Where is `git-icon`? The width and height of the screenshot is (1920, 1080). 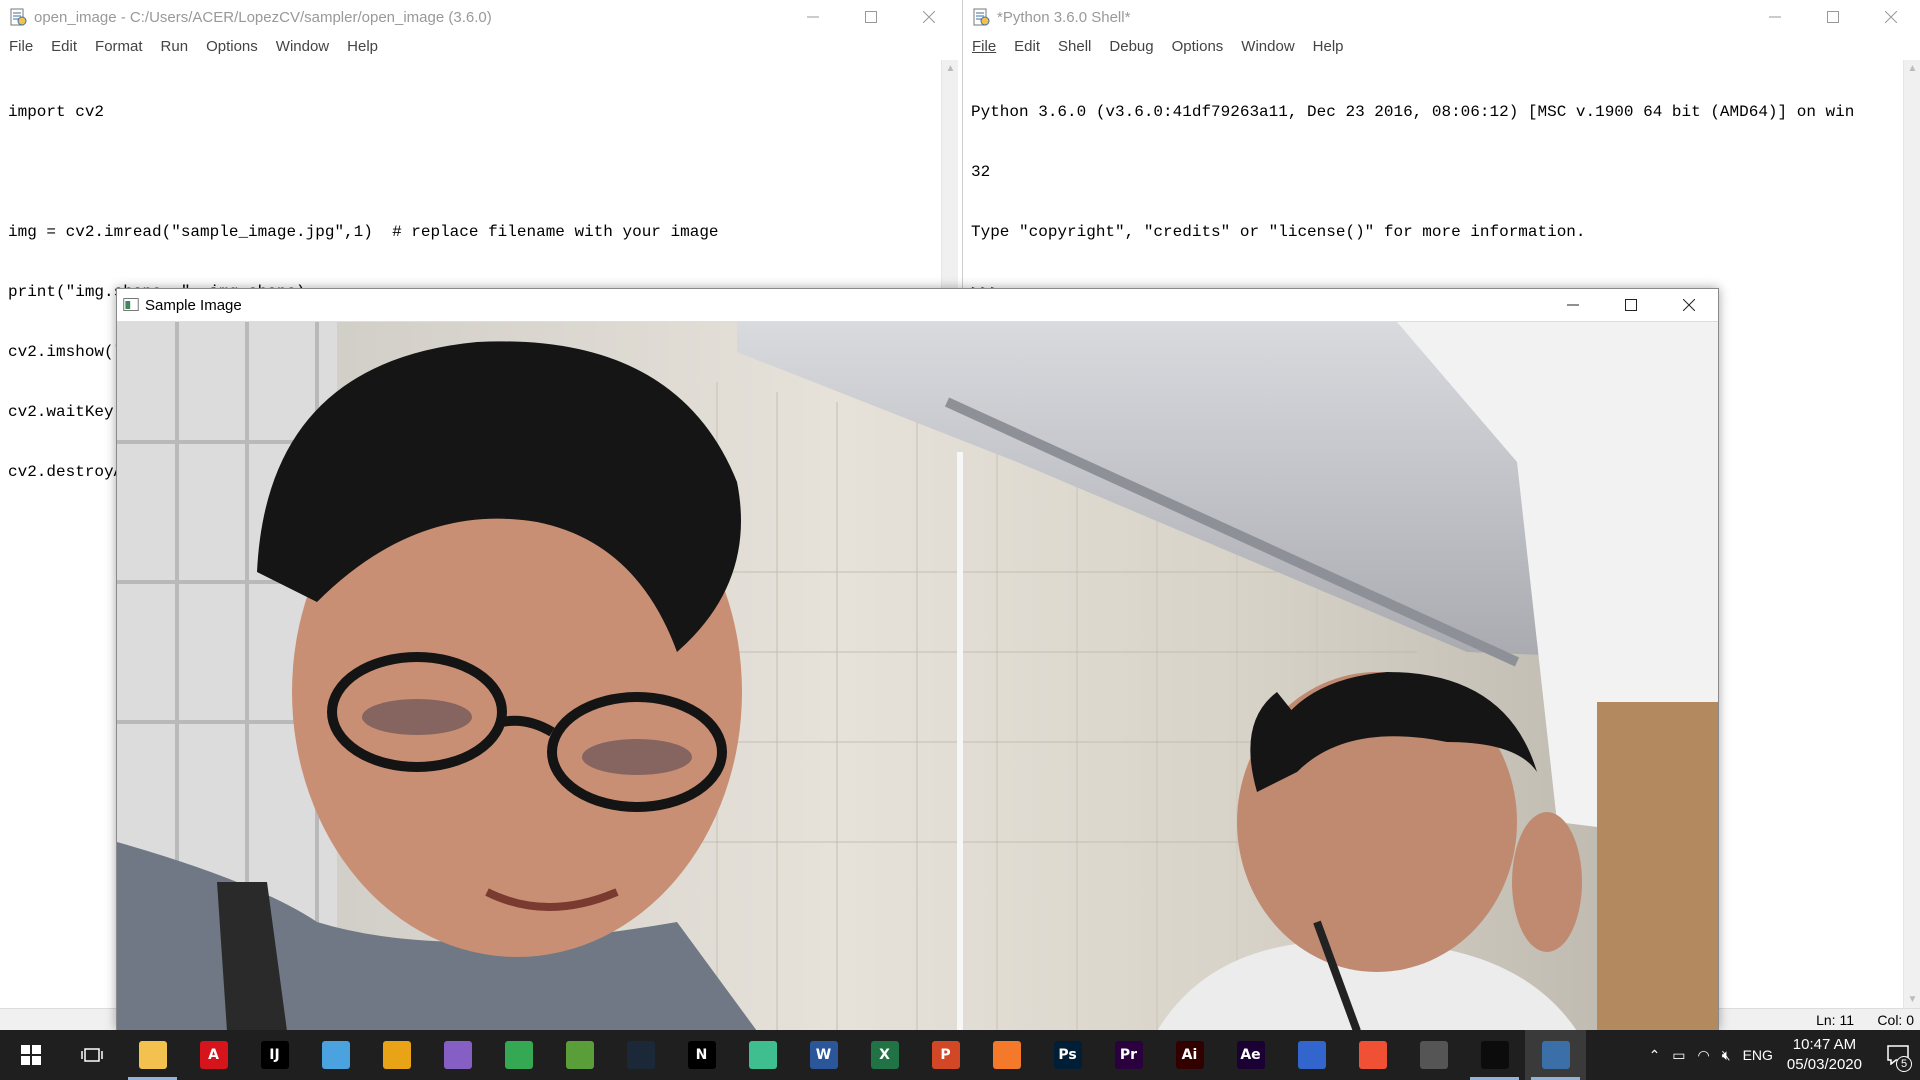 git-icon is located at coordinates (1372, 1055).